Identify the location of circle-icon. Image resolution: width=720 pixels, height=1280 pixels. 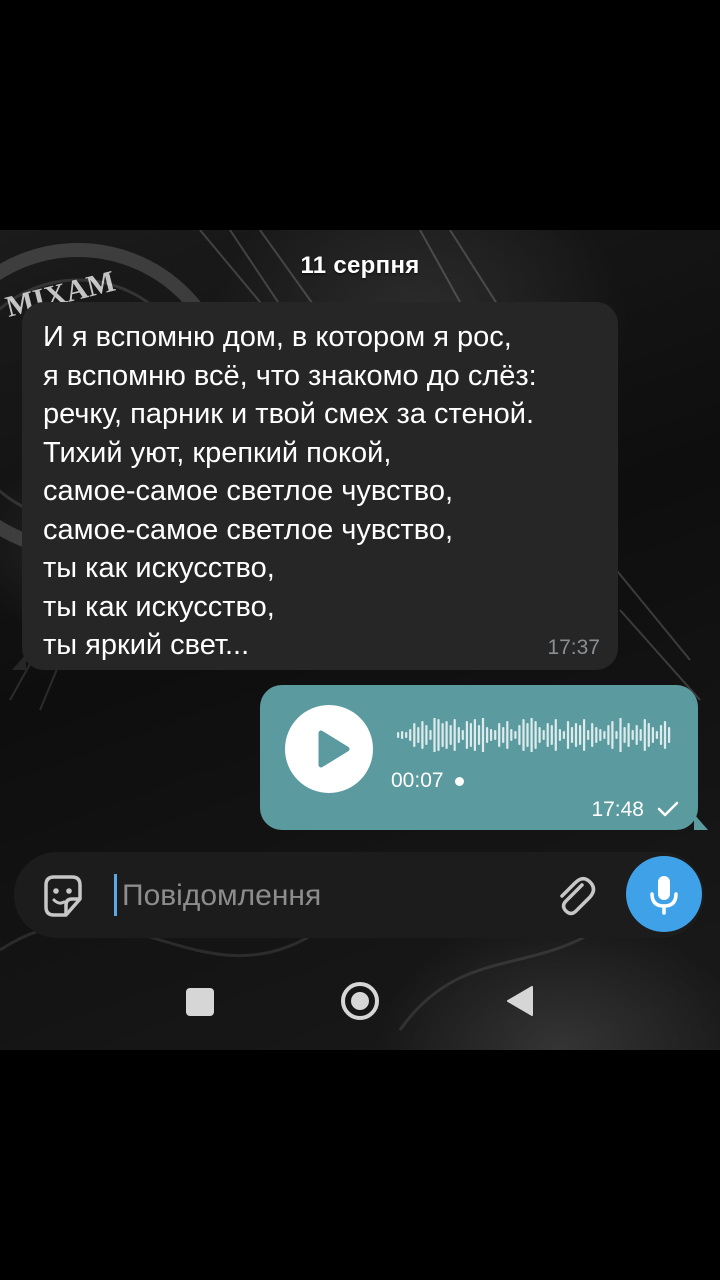
(360, 1001).